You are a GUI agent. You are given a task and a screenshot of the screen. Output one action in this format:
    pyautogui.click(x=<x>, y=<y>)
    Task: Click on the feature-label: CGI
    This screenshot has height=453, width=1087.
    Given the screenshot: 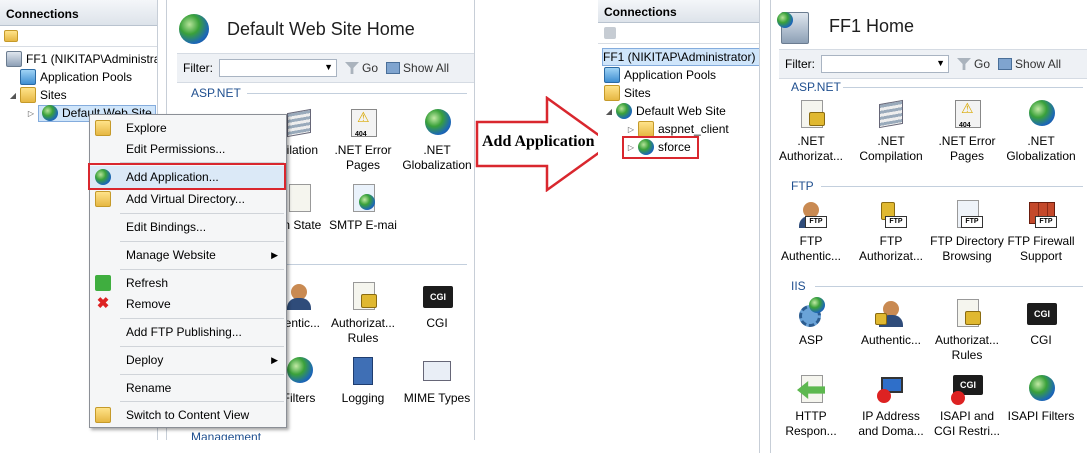 What is the action you would take?
    pyautogui.click(x=437, y=323)
    